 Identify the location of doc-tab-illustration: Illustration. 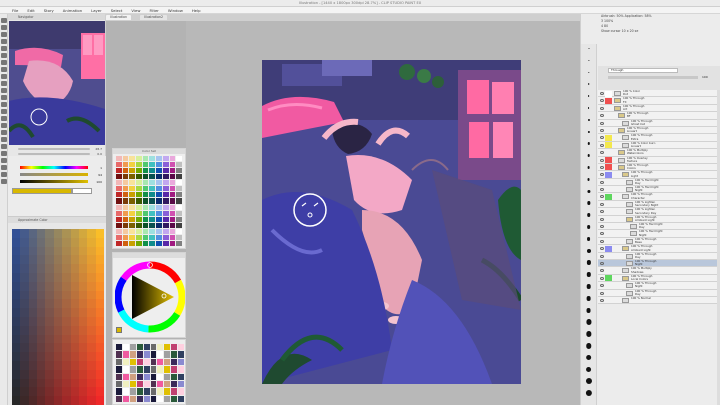
(119, 17).